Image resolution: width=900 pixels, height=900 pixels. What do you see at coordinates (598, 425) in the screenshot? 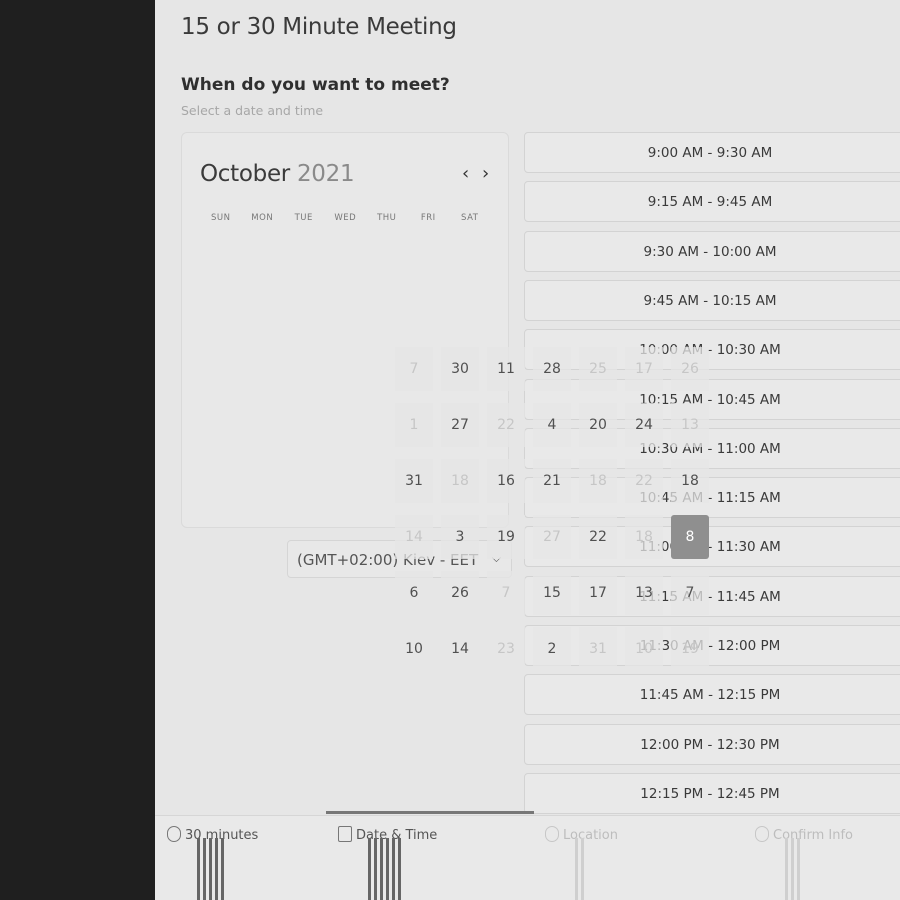
I see `calendar-day: 20` at bounding box center [598, 425].